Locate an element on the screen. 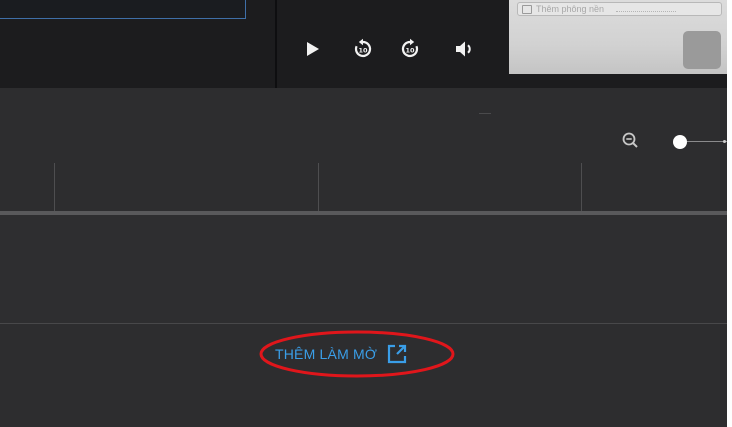  volume-button is located at coordinates (465, 49).